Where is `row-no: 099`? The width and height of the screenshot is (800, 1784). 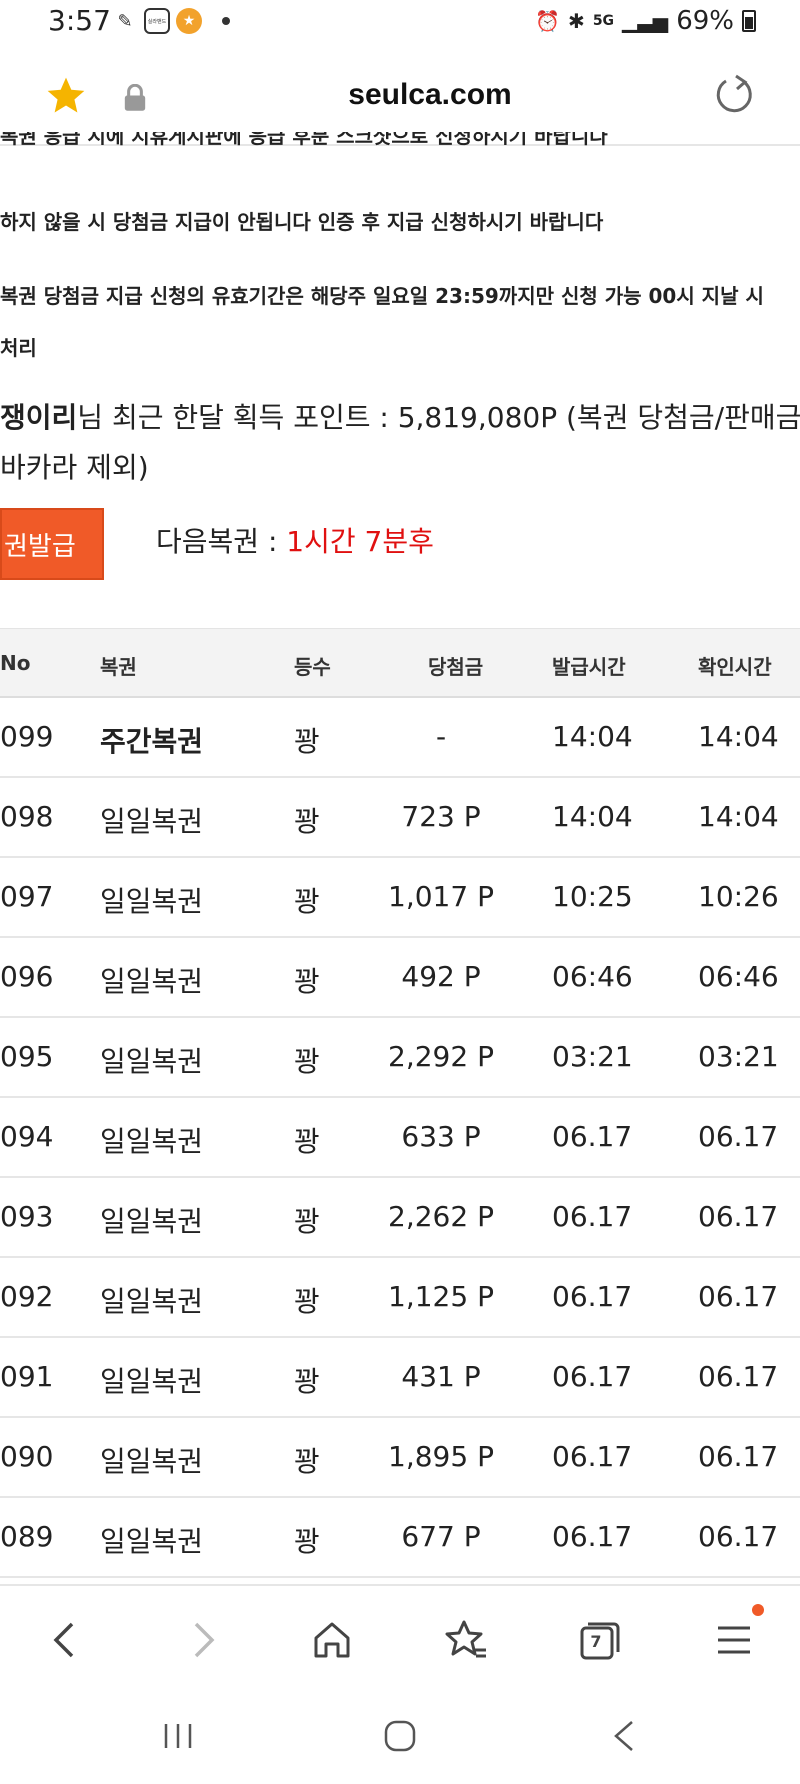
row-no: 099 is located at coordinates (27, 736).